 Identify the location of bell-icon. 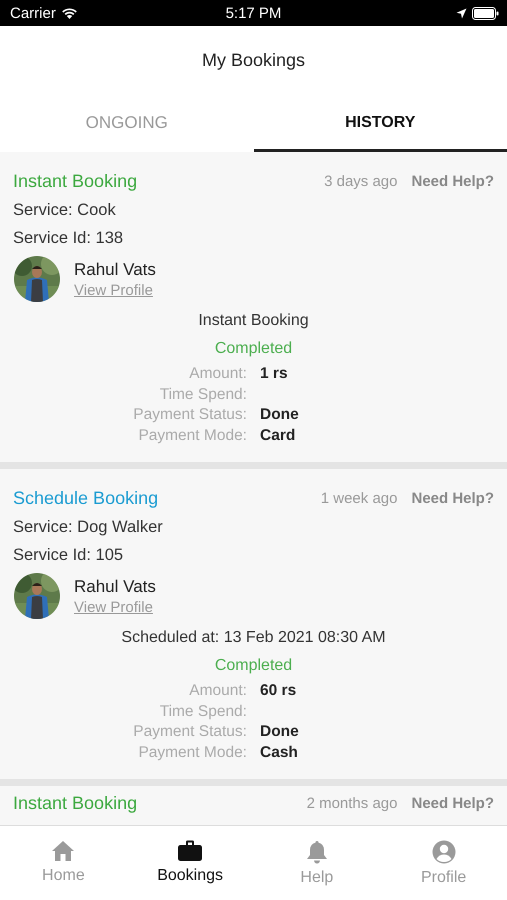
(317, 852).